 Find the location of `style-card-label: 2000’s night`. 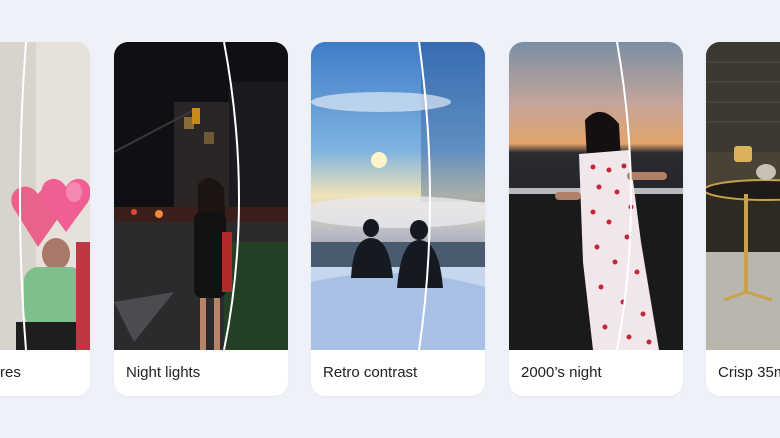

style-card-label: 2000’s night is located at coordinates (561, 372).